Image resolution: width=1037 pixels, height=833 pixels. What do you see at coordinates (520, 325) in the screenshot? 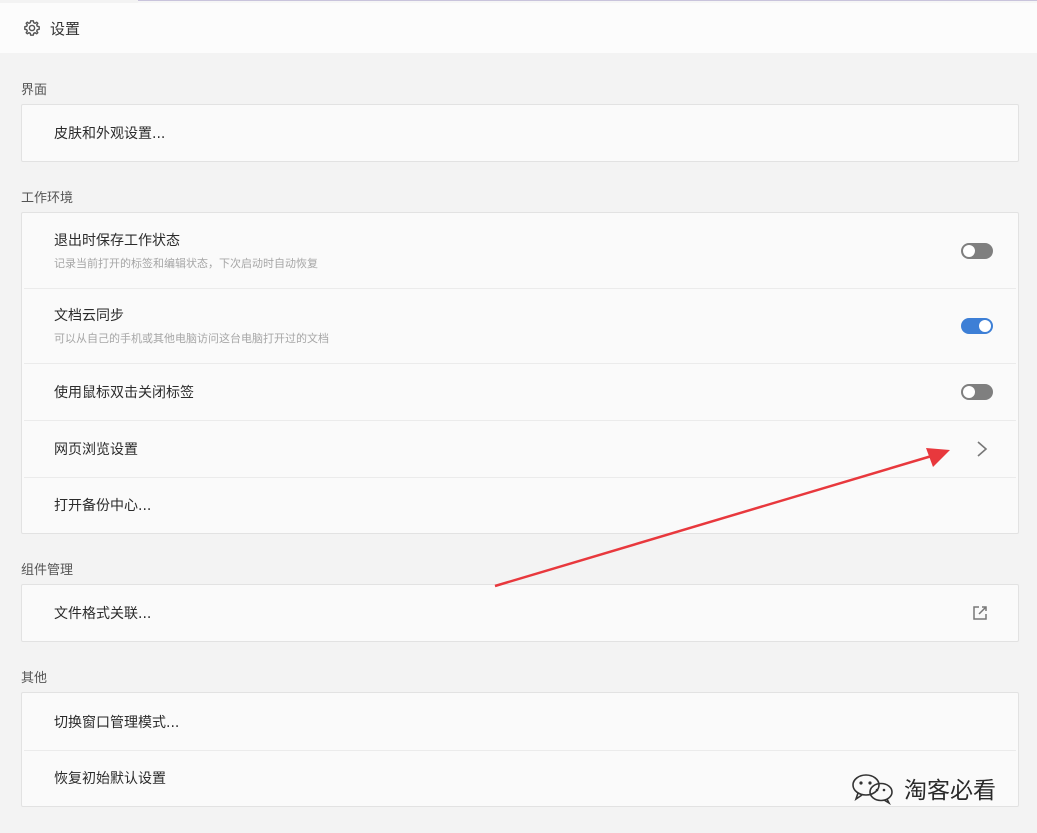
I see `row-cloud-sync: 文档云同步 可以从自己的手机或其他电脑访问这台电脑打开过的文档` at bounding box center [520, 325].